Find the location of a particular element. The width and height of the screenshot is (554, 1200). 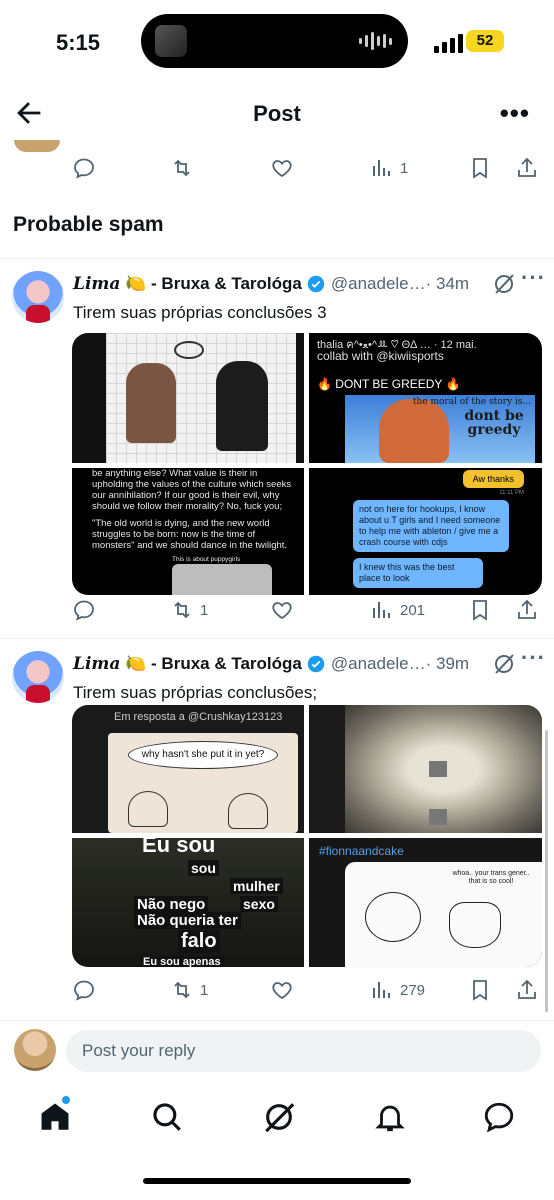

status-bar: 5:15 52 is located at coordinates (277, 42).